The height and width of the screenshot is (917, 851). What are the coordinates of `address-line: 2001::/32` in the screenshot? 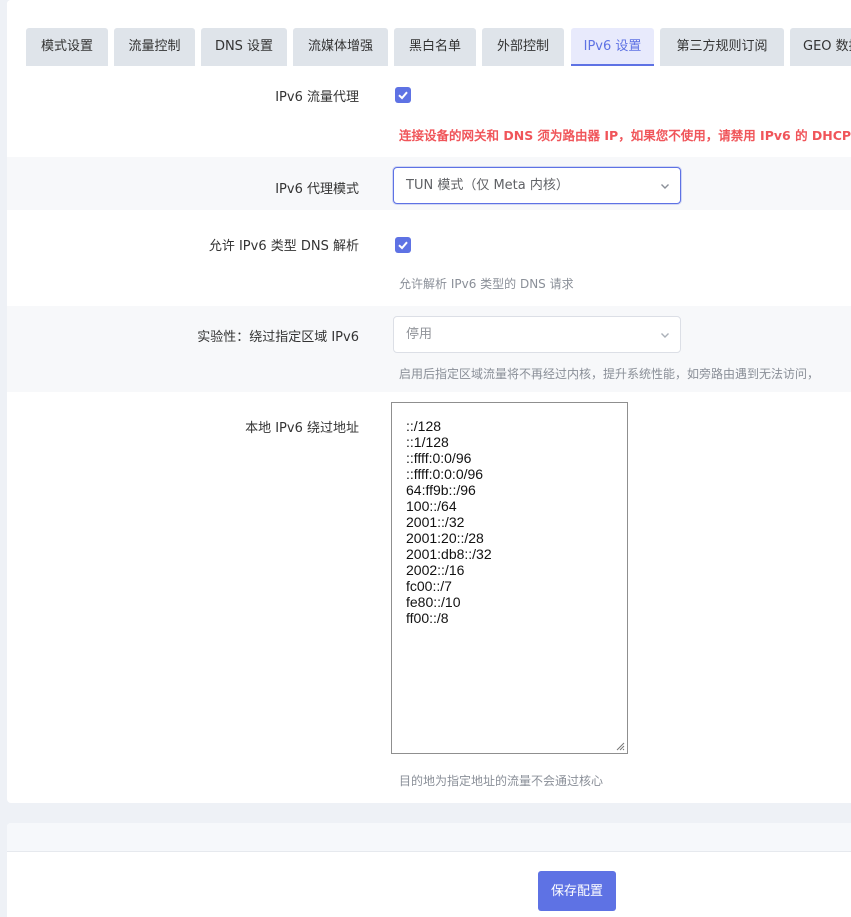 It's located at (435, 522).